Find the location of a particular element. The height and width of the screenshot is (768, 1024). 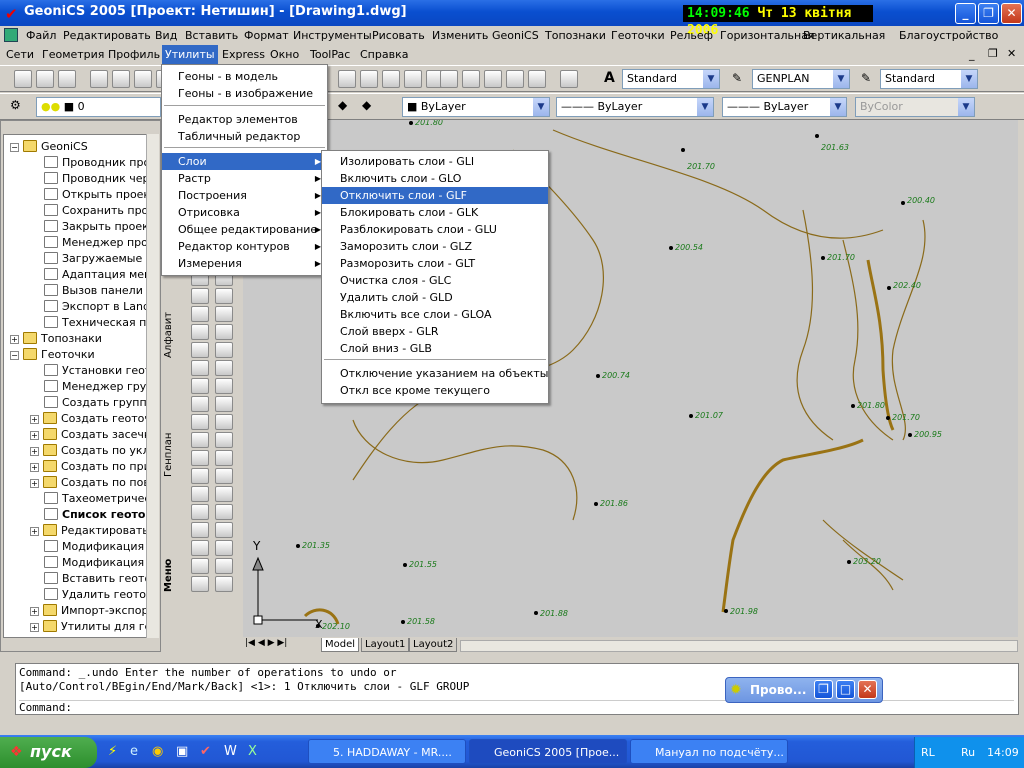

layers-item: Разблокировать слои - GLU is located at coordinates (435, 229).